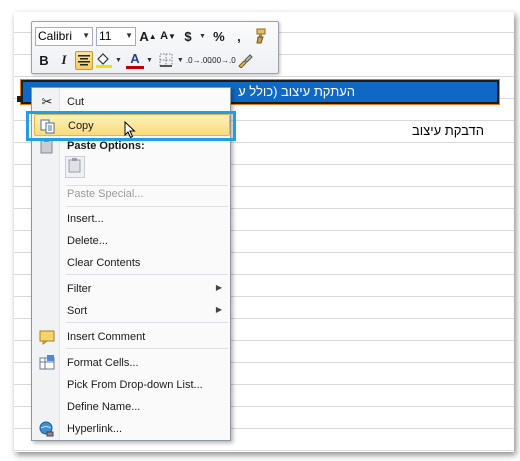 The height and width of the screenshot is (461, 520). I want to click on format-painter-icon, so click(261, 36).